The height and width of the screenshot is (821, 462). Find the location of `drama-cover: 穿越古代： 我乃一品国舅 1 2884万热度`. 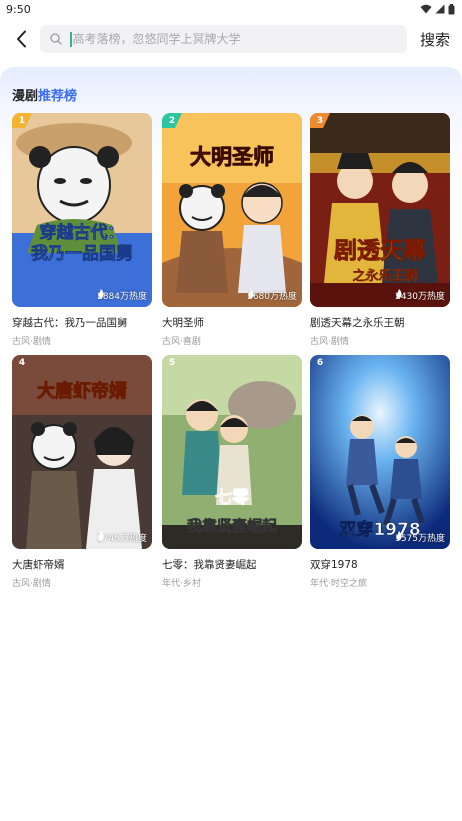

drama-cover: 穿越古代： 我乃一品国舅 1 2884万热度 is located at coordinates (82, 210).